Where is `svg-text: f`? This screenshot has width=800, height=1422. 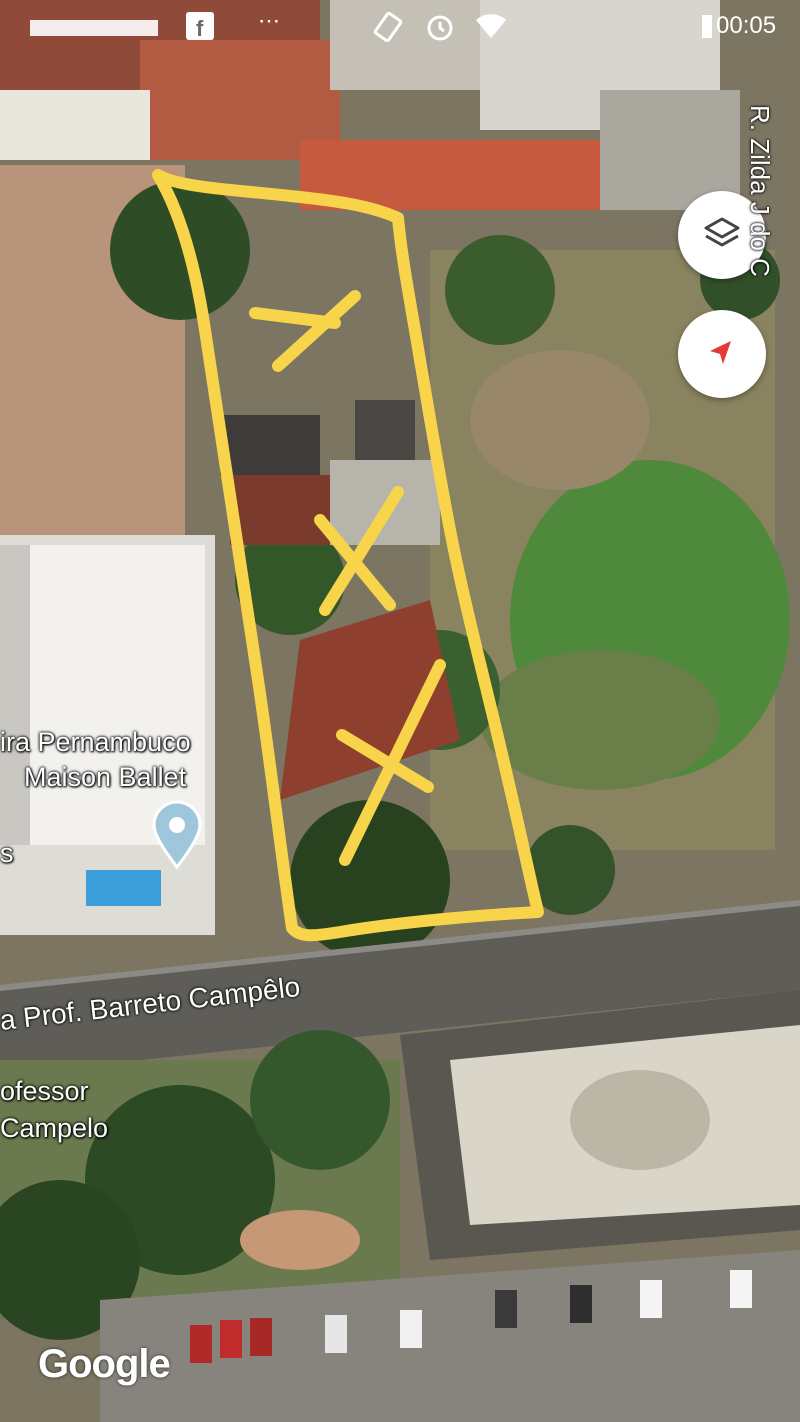 svg-text: f is located at coordinates (200, 28).